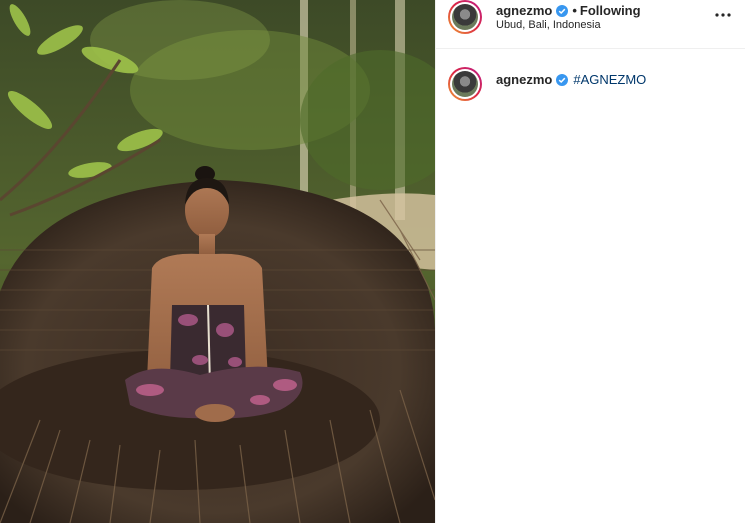 The width and height of the screenshot is (745, 523). What do you see at coordinates (548, 25) in the screenshot?
I see `location-link: Ubud, Bali, Indonesia` at bounding box center [548, 25].